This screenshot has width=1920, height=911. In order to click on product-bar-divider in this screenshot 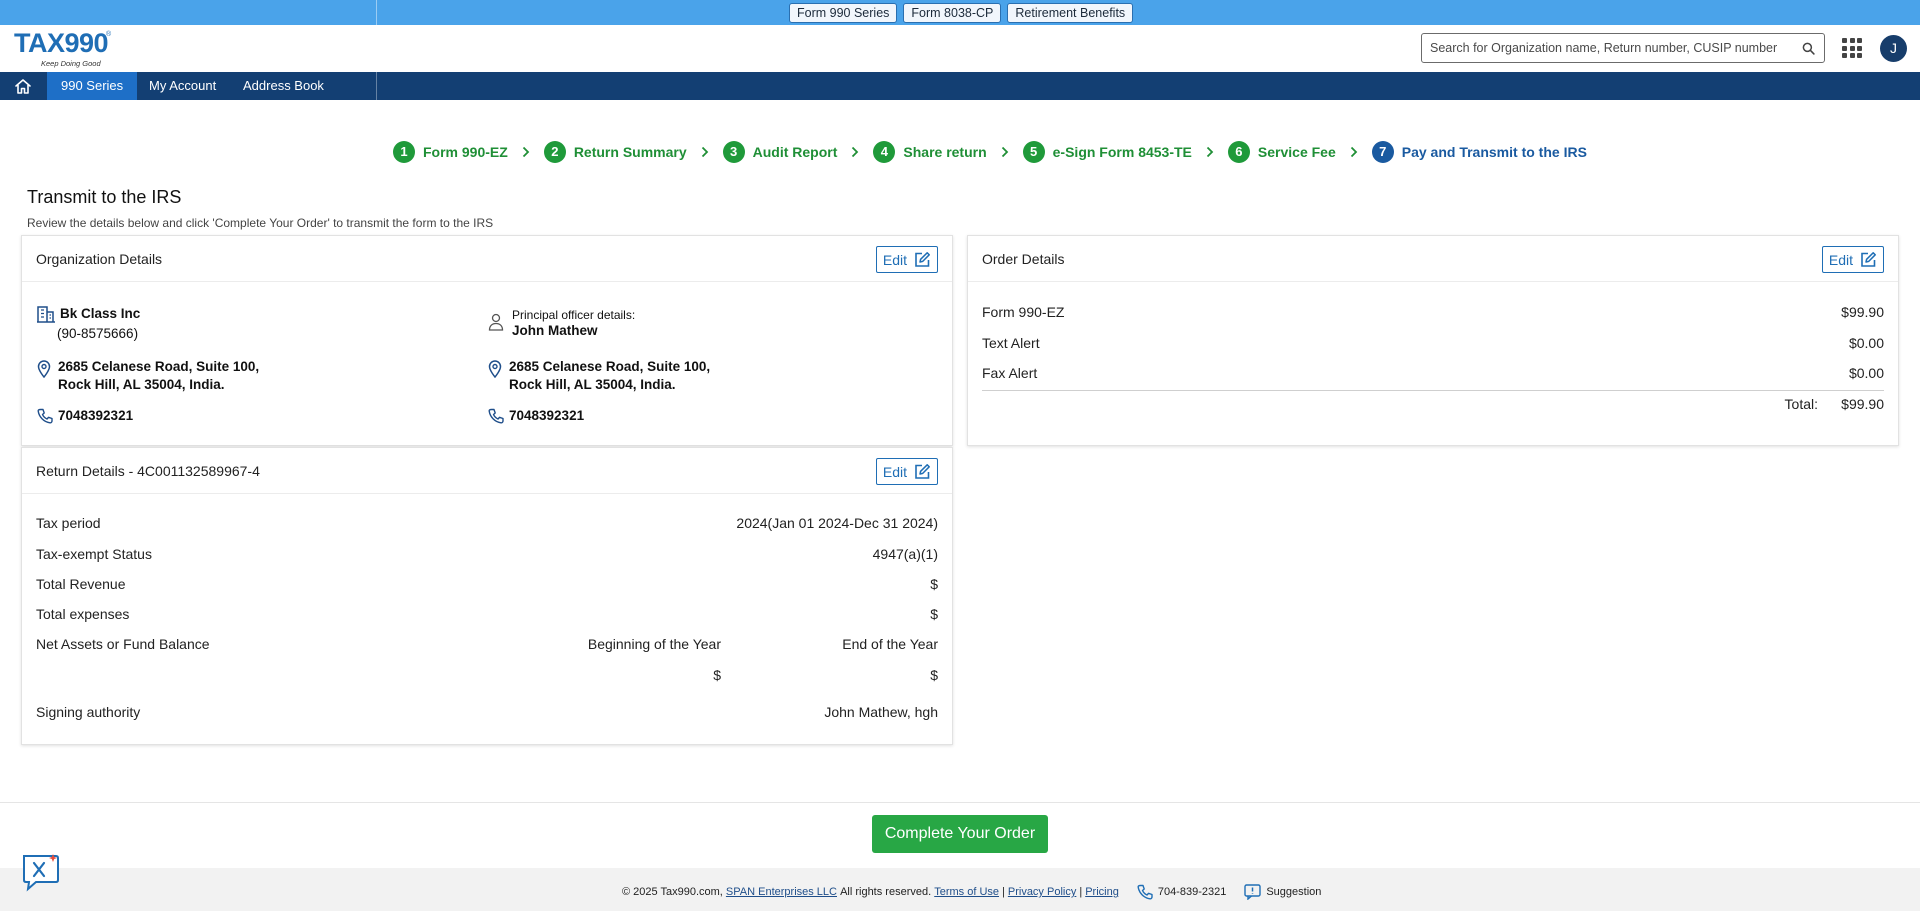, I will do `click(376, 12)`.